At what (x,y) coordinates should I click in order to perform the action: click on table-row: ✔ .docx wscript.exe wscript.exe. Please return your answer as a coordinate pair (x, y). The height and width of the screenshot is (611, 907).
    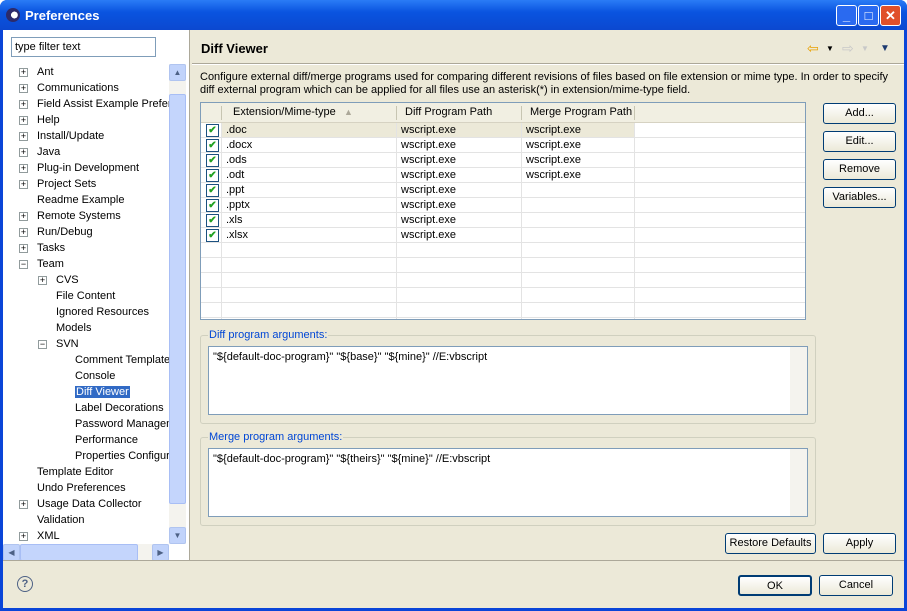
    Looking at the image, I should click on (503, 145).